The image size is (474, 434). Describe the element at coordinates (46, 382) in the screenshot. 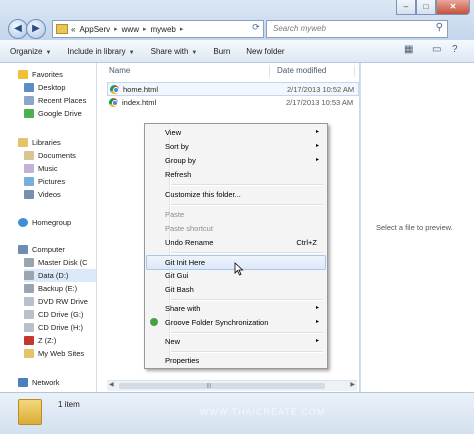

I see `nav-label: Network` at that location.